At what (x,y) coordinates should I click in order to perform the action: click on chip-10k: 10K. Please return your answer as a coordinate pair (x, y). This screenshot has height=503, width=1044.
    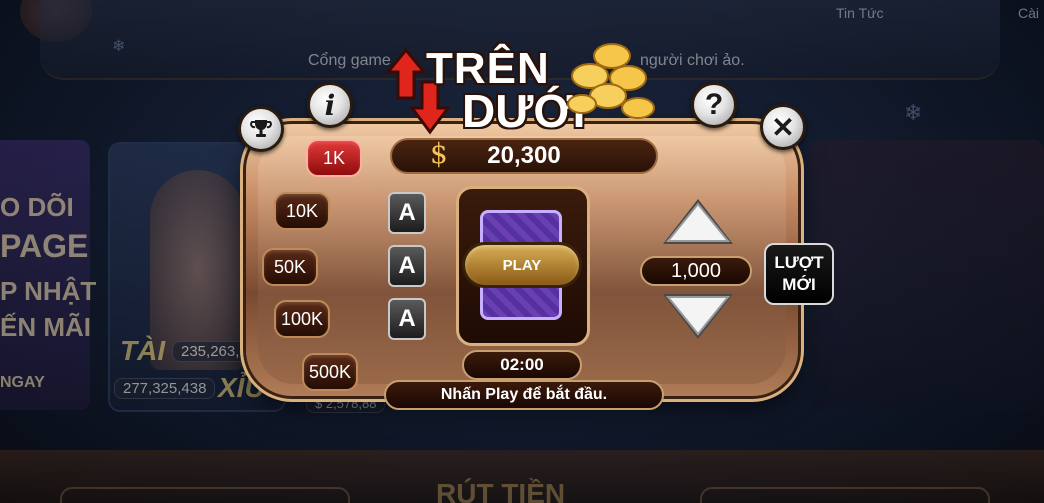
    Looking at the image, I should click on (302, 211).